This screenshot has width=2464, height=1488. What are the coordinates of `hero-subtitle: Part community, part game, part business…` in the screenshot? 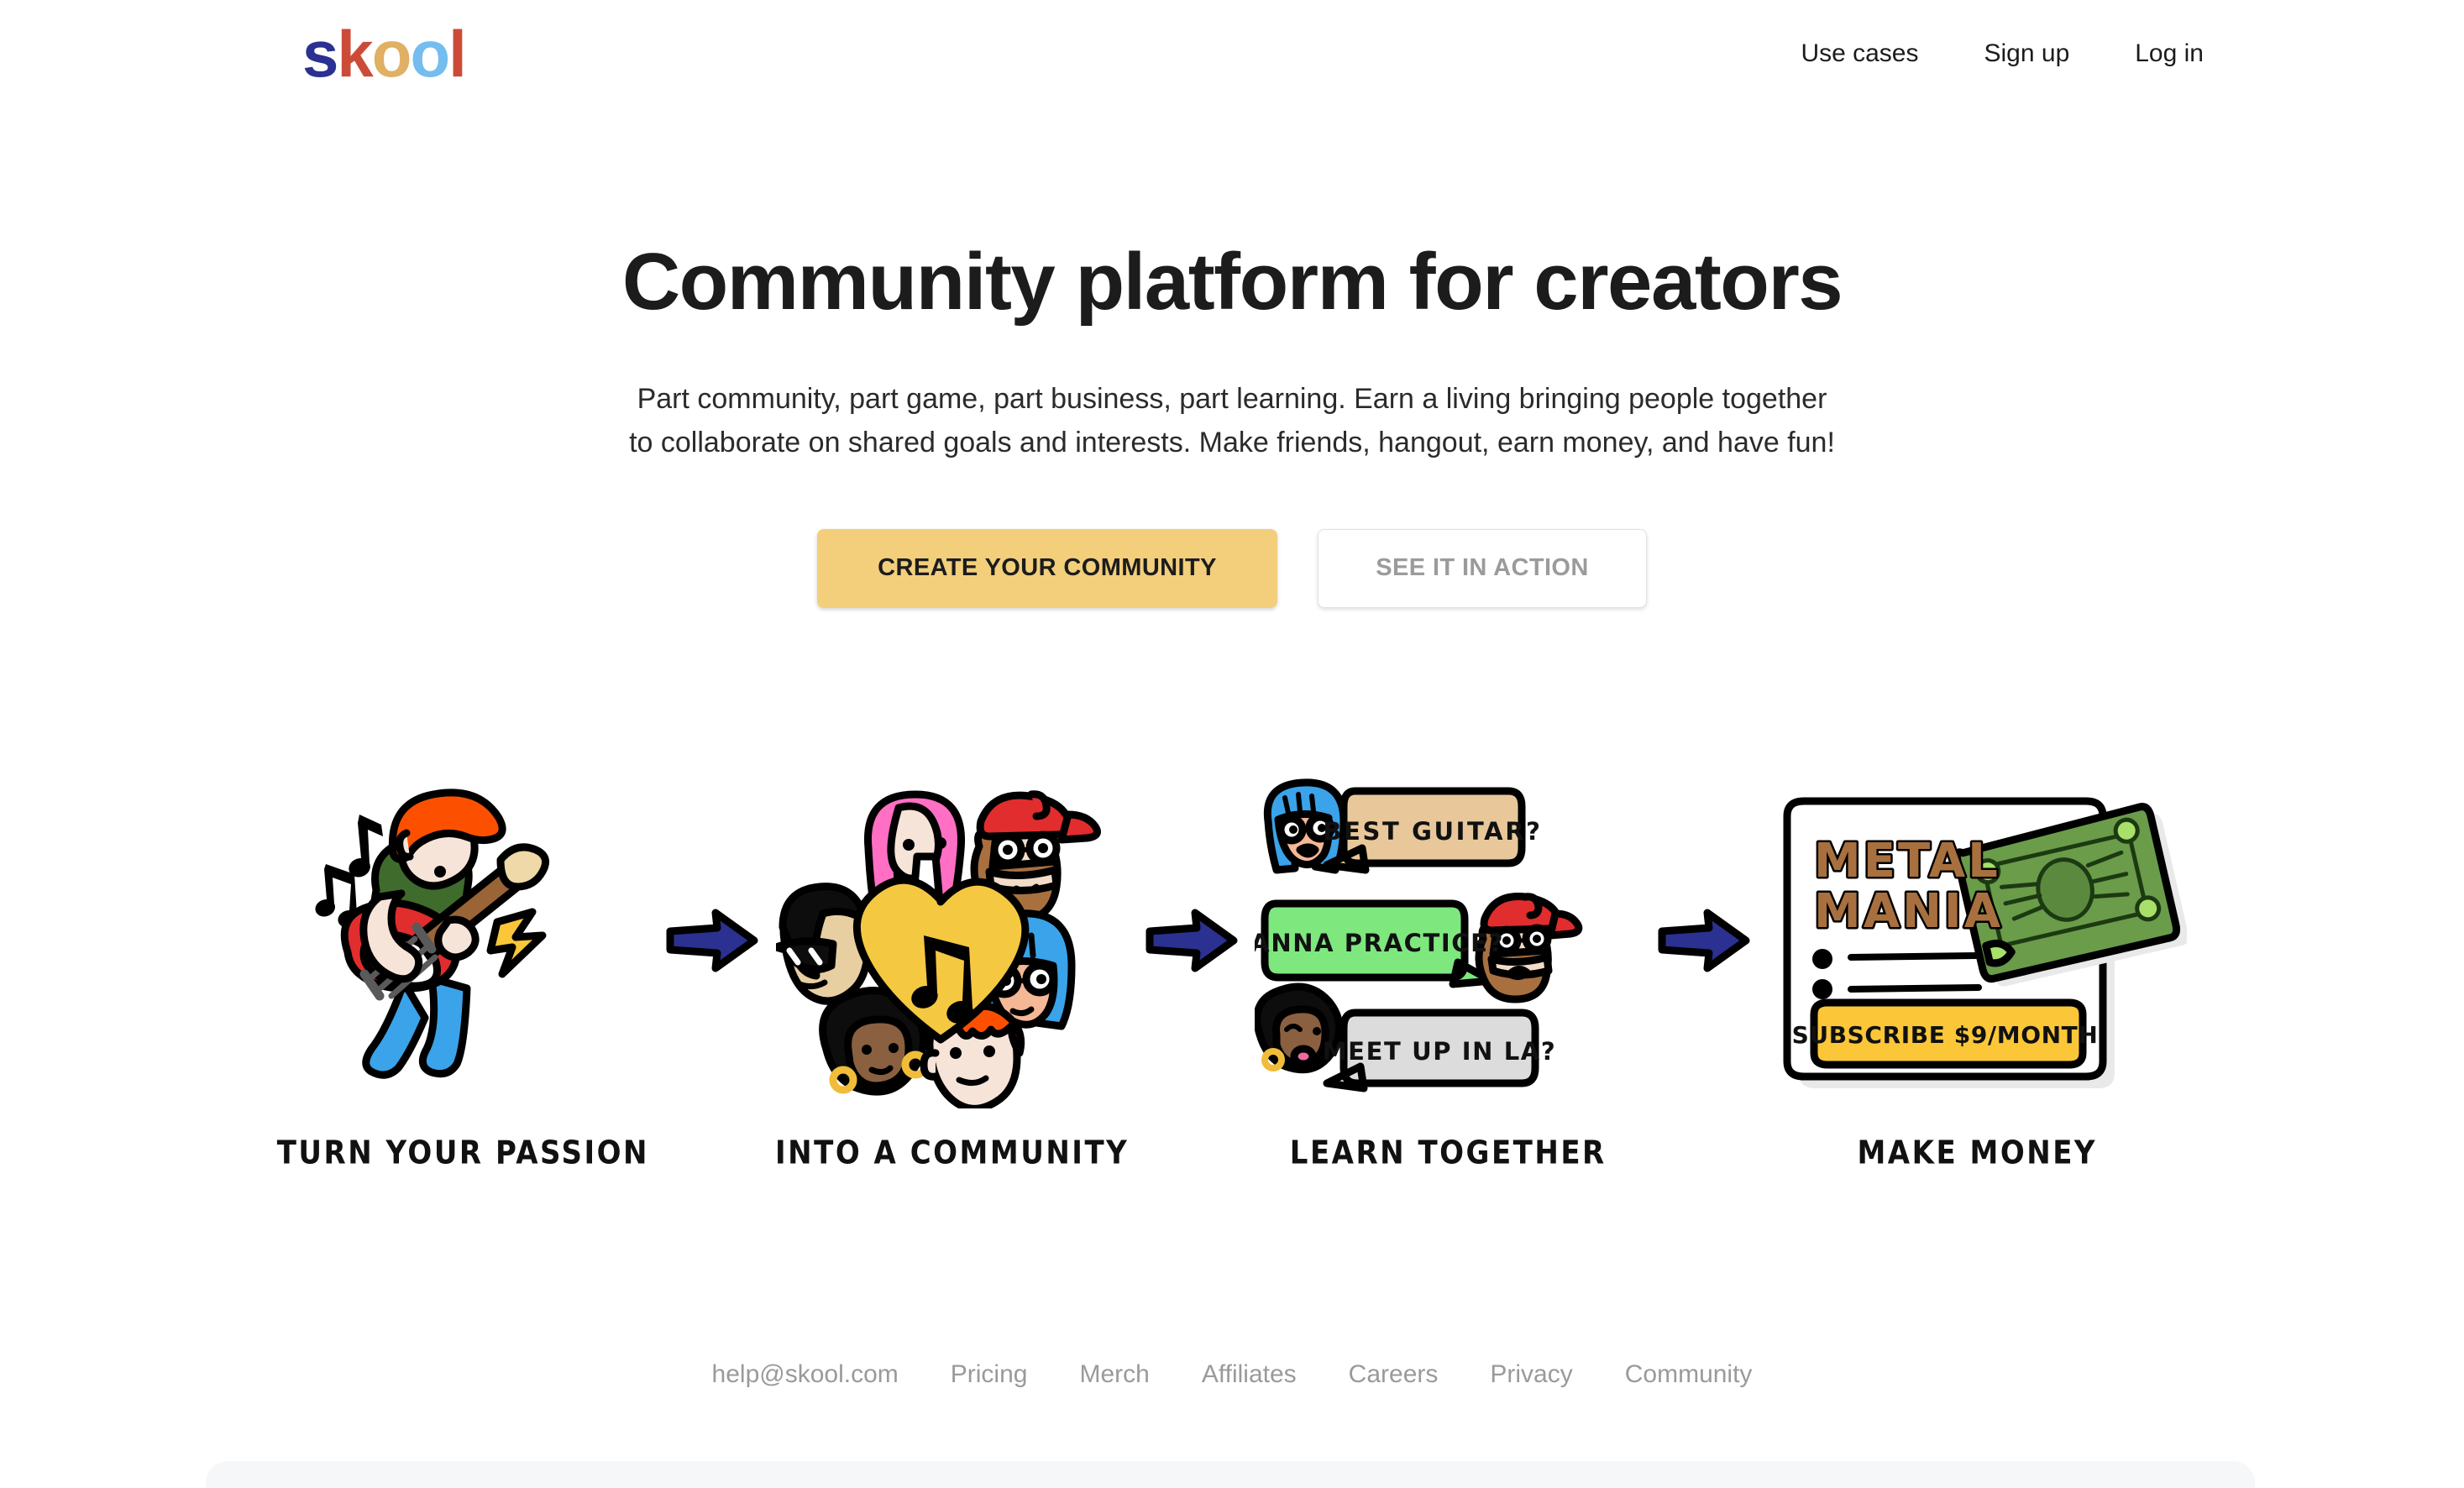 It's located at (1232, 421).